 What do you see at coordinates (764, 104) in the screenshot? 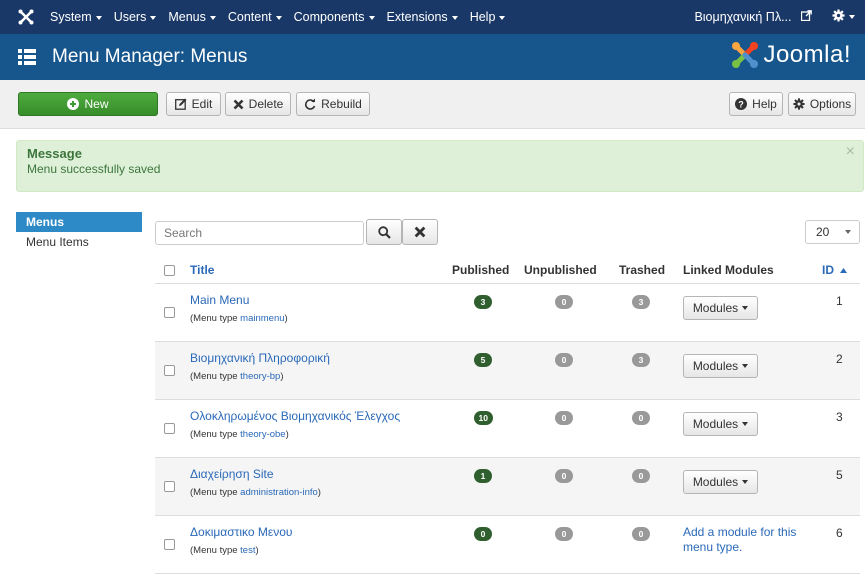
I see `help-button-label: Help` at bounding box center [764, 104].